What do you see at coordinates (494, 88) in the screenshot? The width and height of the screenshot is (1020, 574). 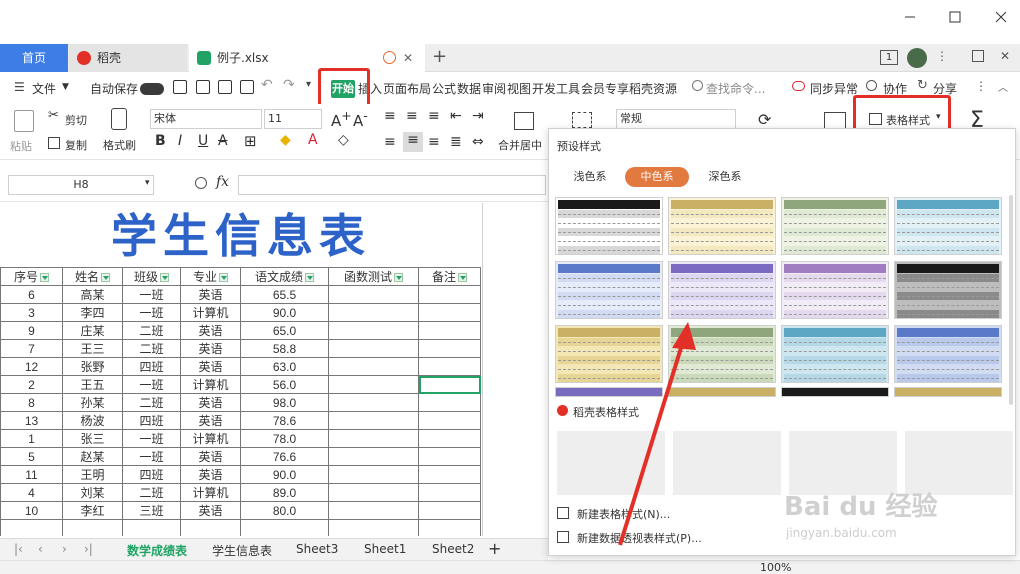 I see `menu-review: 审阅` at bounding box center [494, 88].